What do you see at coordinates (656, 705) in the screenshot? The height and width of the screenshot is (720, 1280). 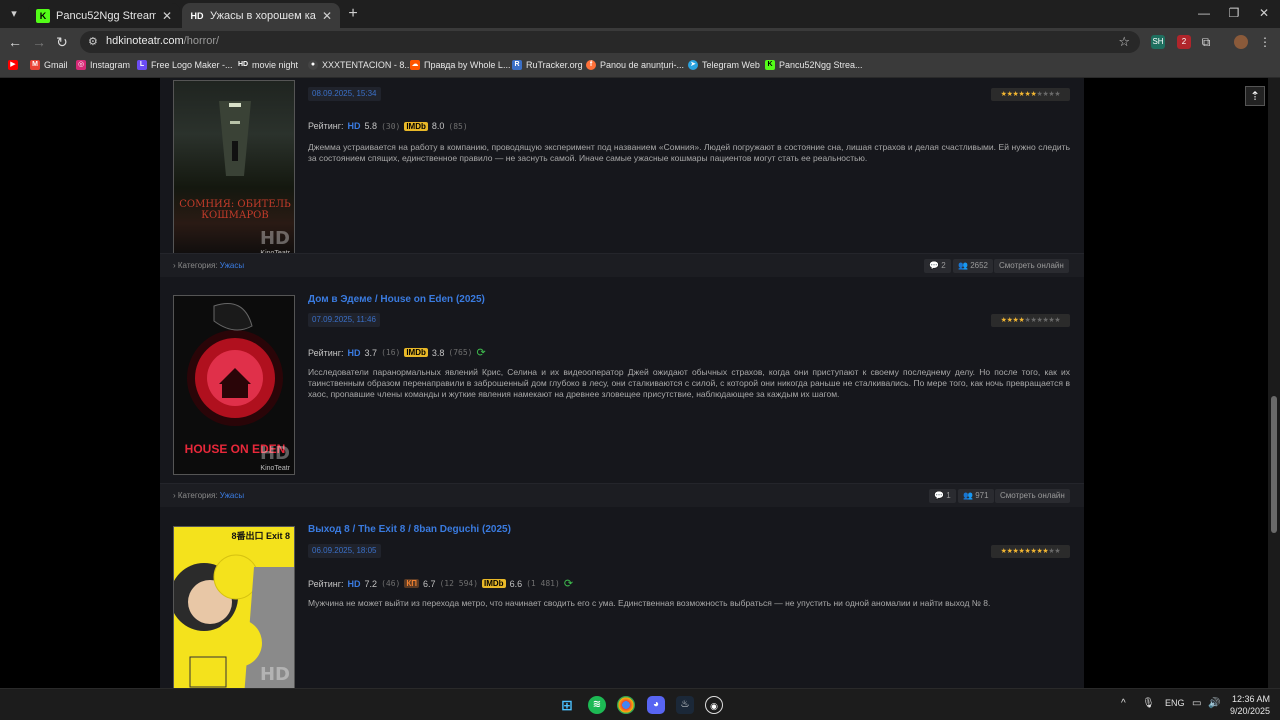 I see `discord-icon: ◕` at bounding box center [656, 705].